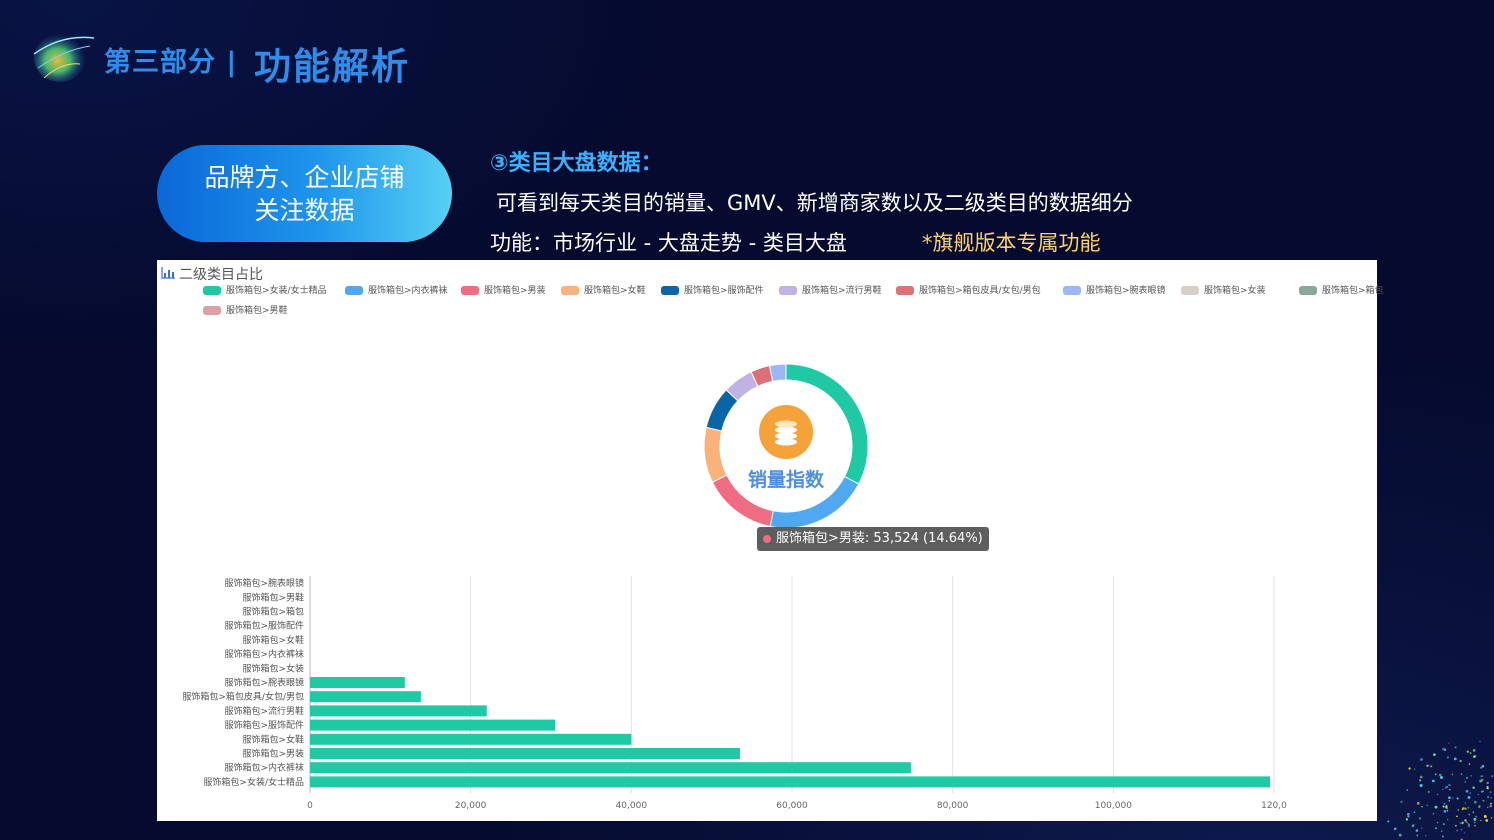 The height and width of the screenshot is (840, 1494). What do you see at coordinates (953, 806) in the screenshot?
I see `x-tick-label: 80,000` at bounding box center [953, 806].